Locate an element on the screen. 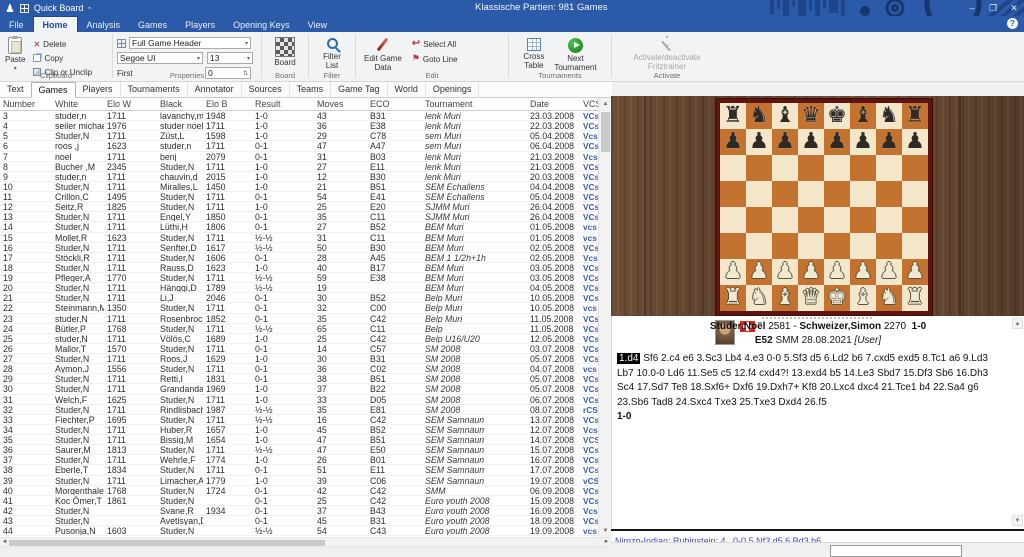 The height and width of the screenshot is (557, 1024). fritztrainer-button: Activate/deactivateFritztrainer is located at coordinates (667, 52).